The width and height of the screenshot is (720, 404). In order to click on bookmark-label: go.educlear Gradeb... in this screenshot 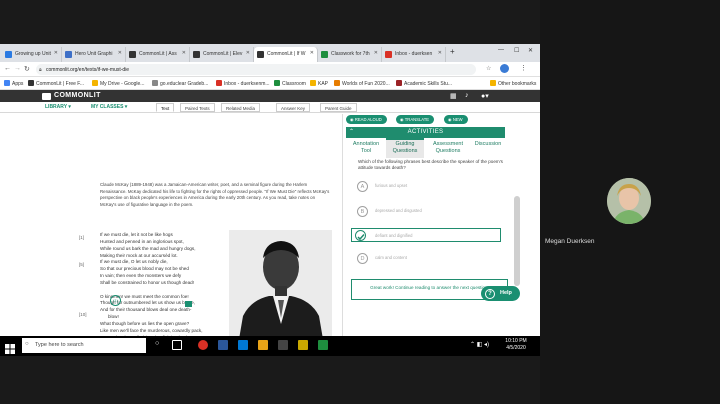, I will do `click(184, 84)`.